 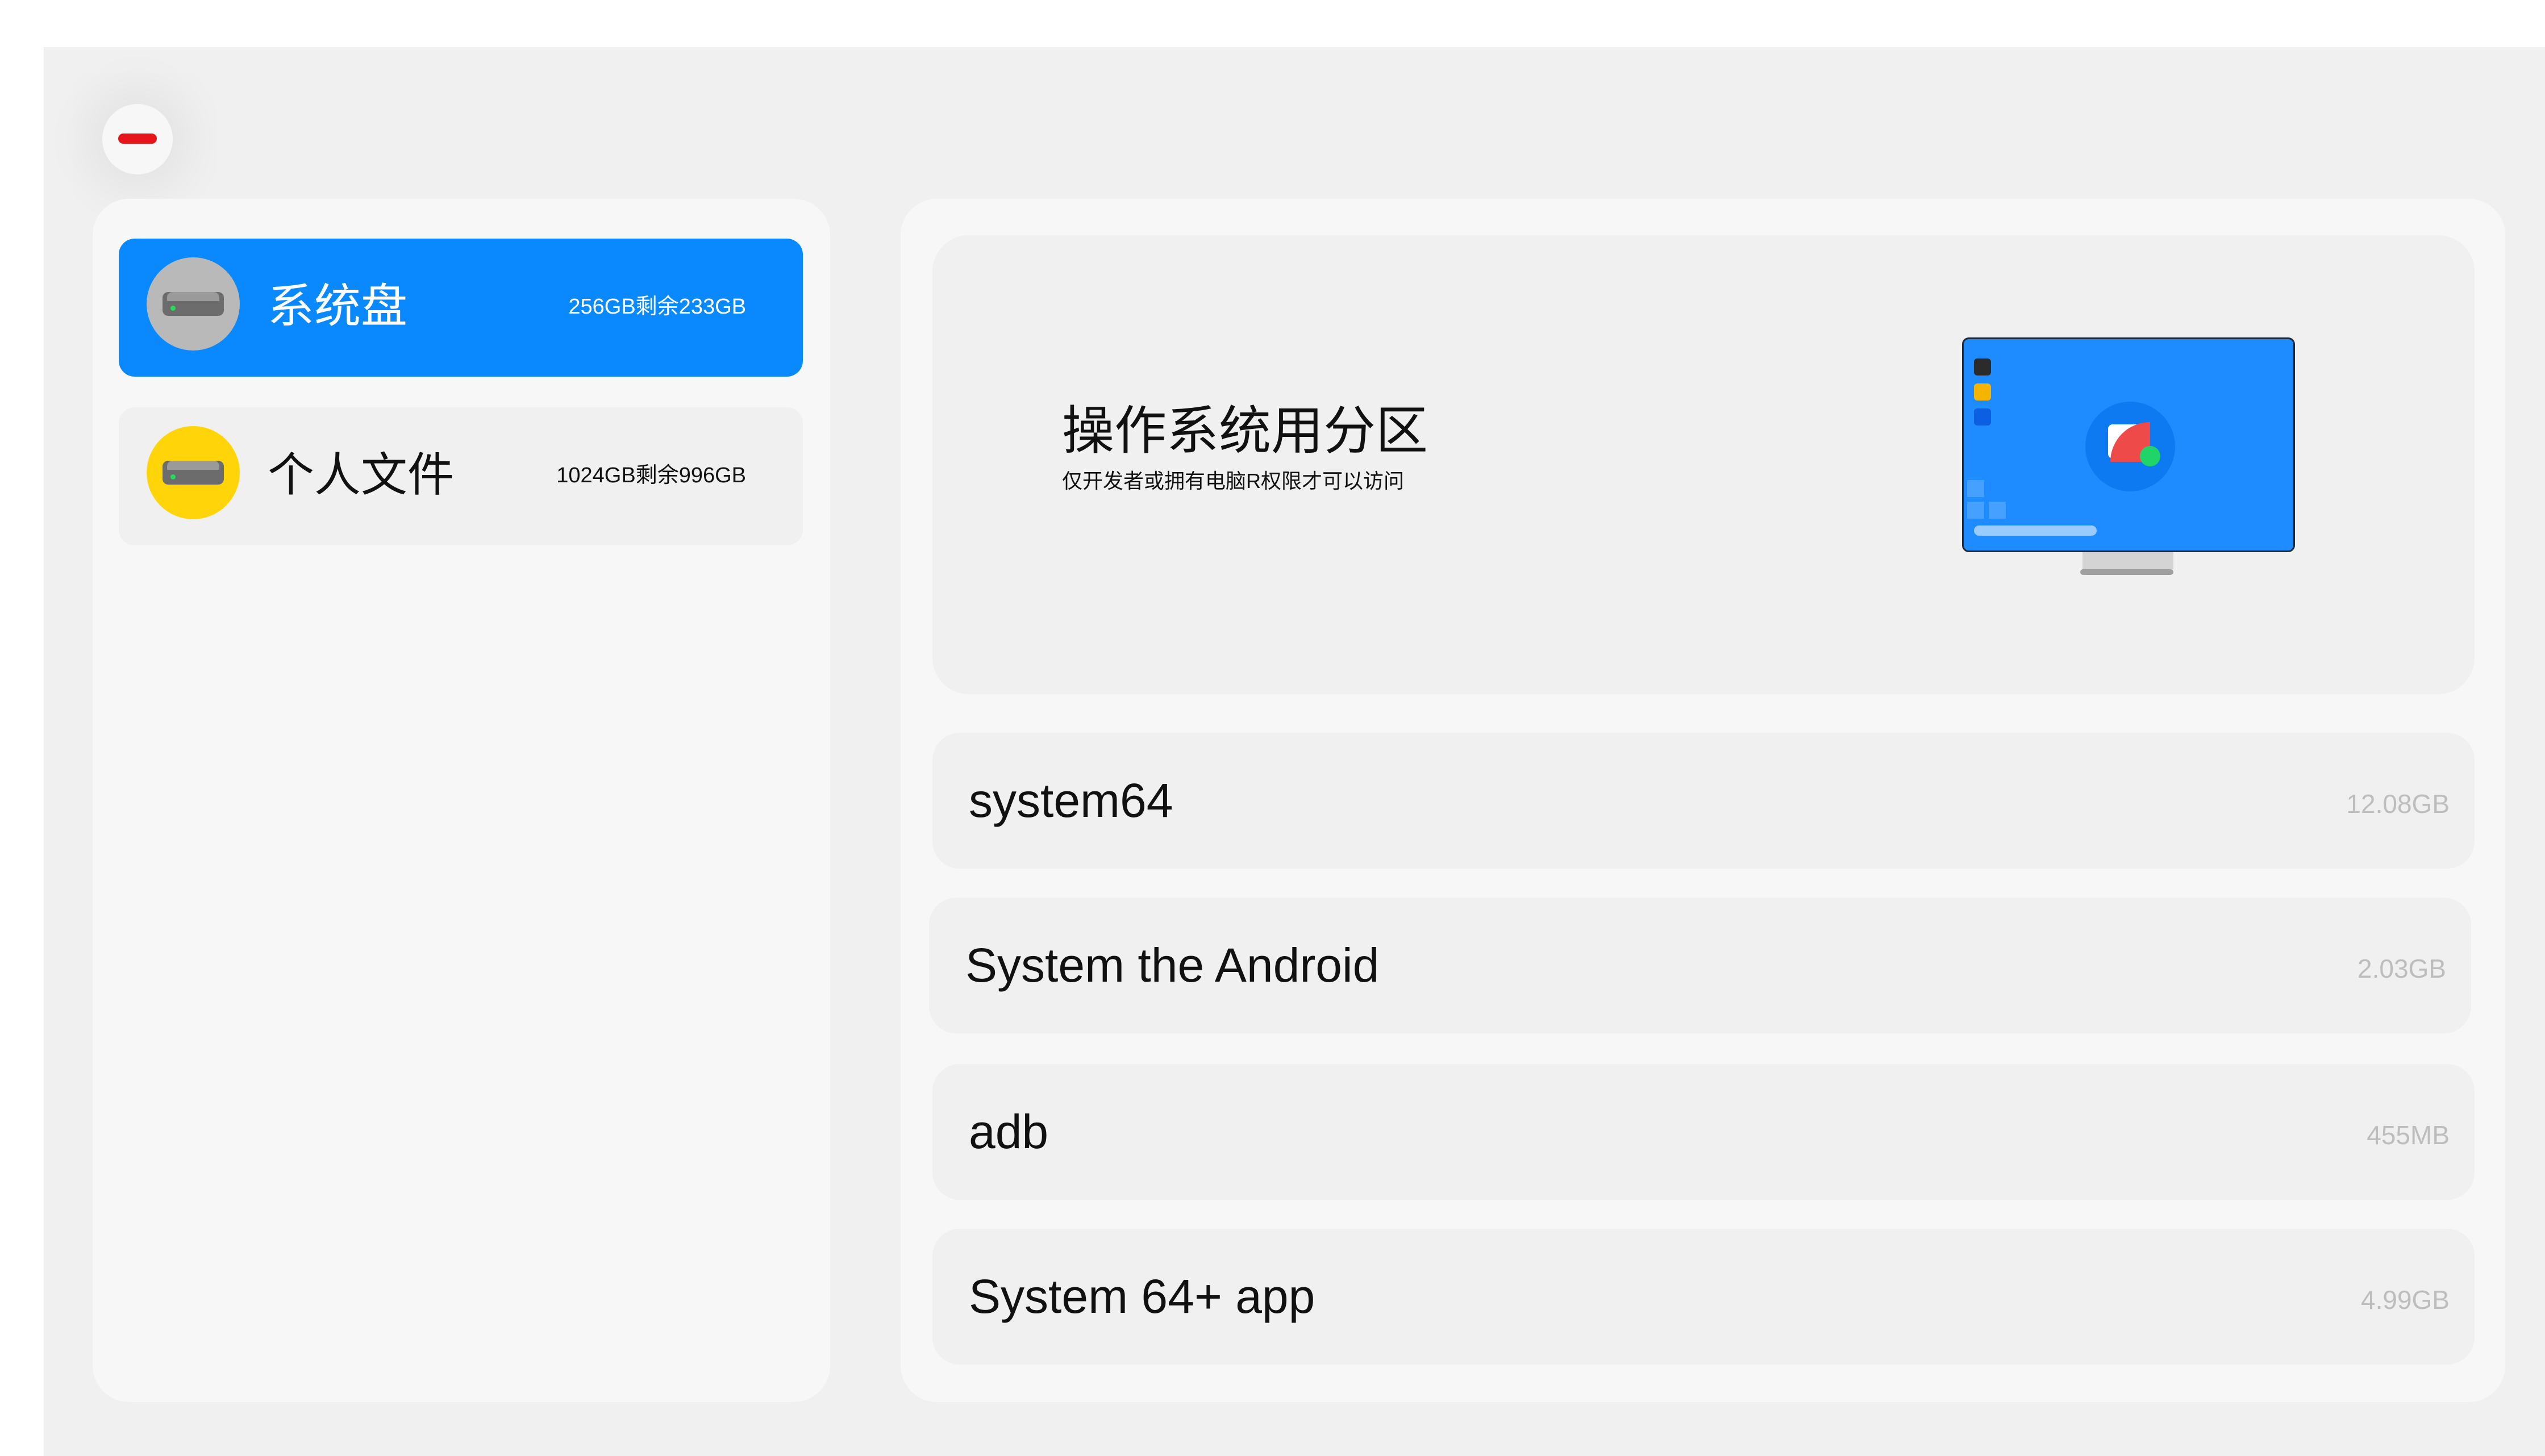 What do you see at coordinates (1009, 1131) in the screenshot?
I see `partition-name: adb` at bounding box center [1009, 1131].